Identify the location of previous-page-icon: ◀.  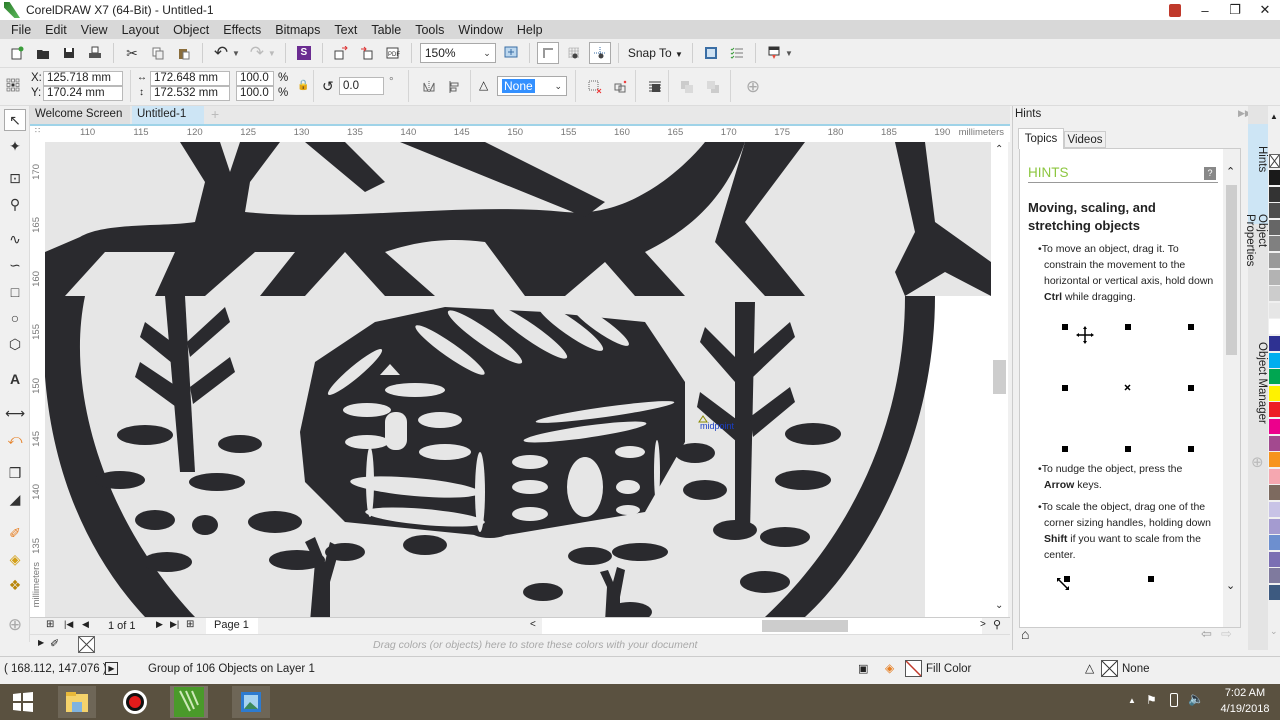
(85, 624).